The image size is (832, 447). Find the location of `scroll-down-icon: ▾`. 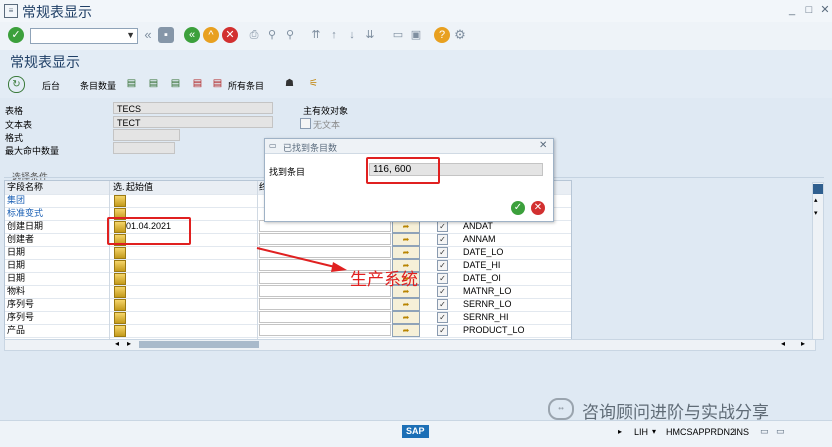

scroll-down-icon: ▾ is located at coordinates (816, 213).